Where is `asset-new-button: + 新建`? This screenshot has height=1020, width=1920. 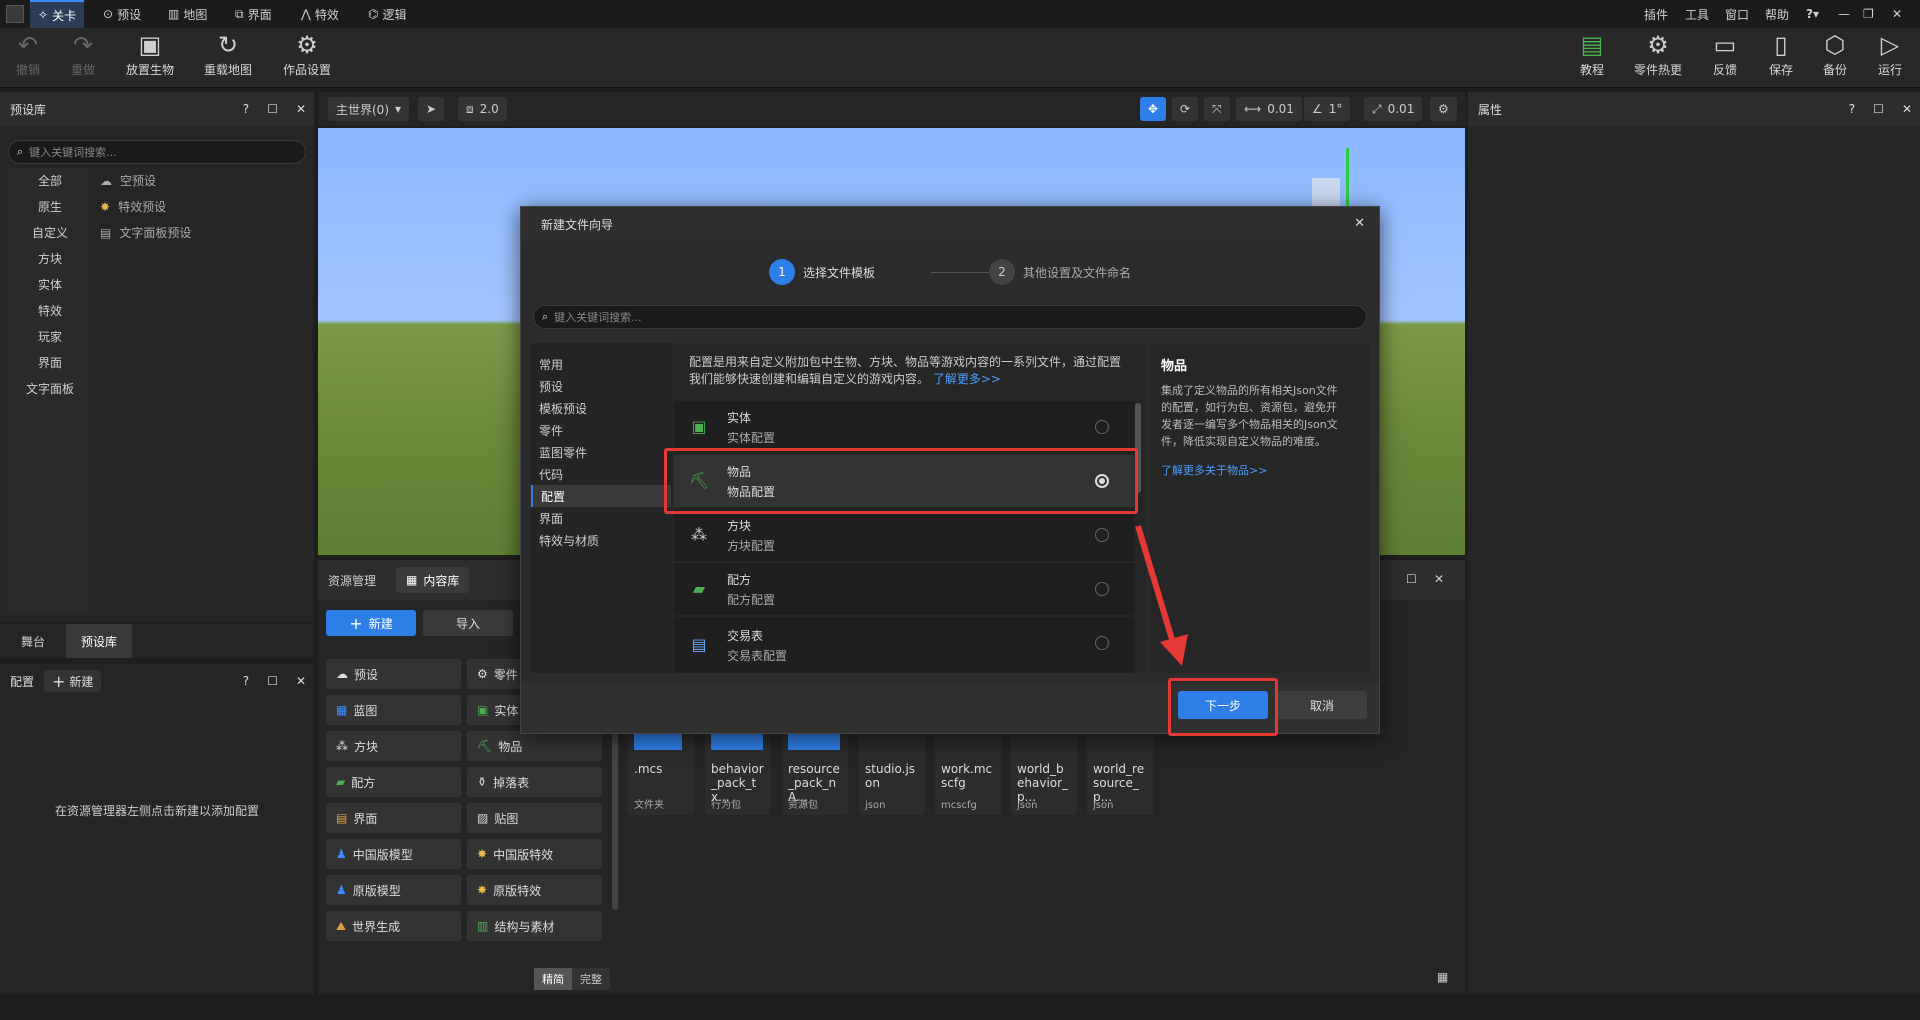
asset-new-button: + 新建 is located at coordinates (371, 623).